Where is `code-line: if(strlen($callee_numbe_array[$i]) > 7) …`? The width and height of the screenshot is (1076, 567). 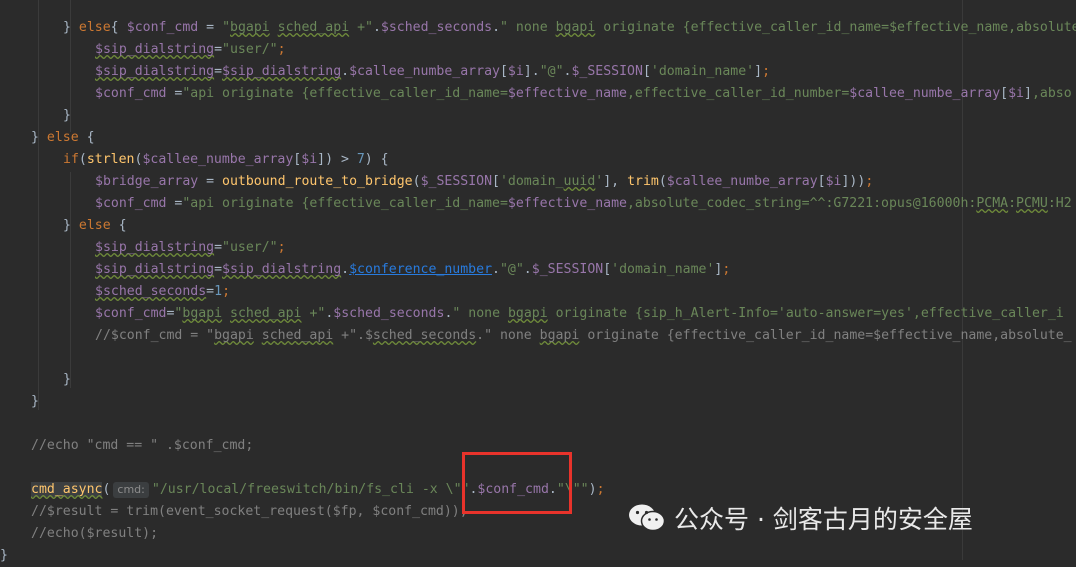
code-line: if(strlen($callee_numbe_array[$i]) > 7) … is located at coordinates (226, 160).